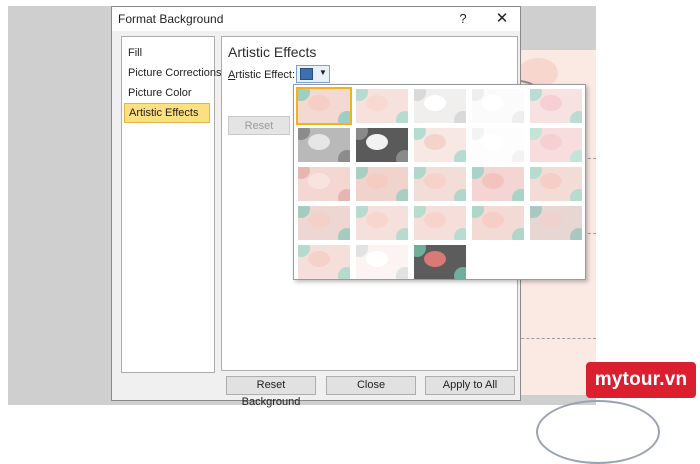 The width and height of the screenshot is (700, 464). What do you see at coordinates (648, 202) in the screenshot?
I see `app-right-area` at bounding box center [648, 202].